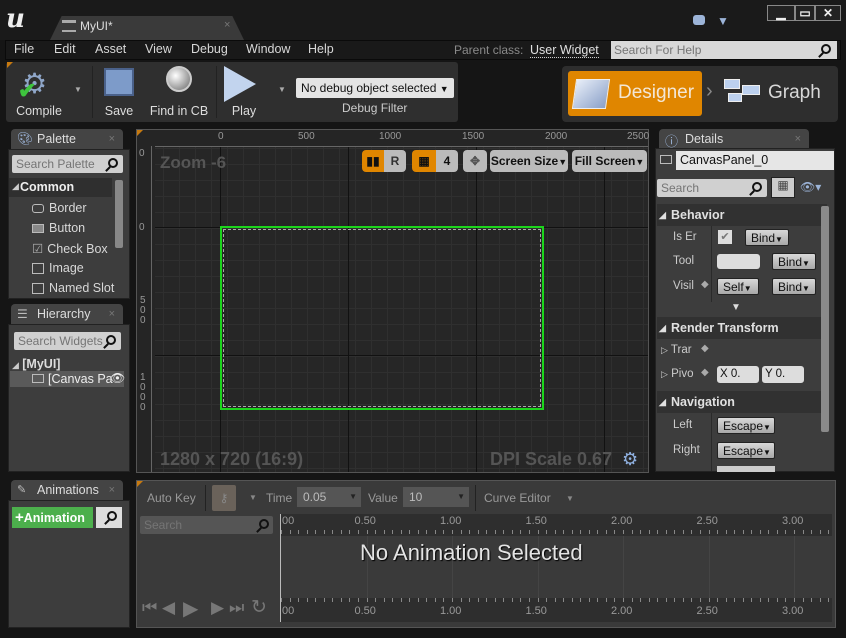 This screenshot has width=846, height=638. I want to click on palette-item-check-box: ☑ Check Box, so click(70, 248).